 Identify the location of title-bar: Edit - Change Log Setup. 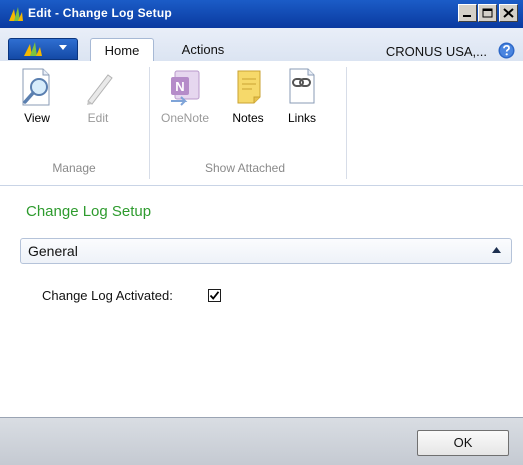
(261, 14).